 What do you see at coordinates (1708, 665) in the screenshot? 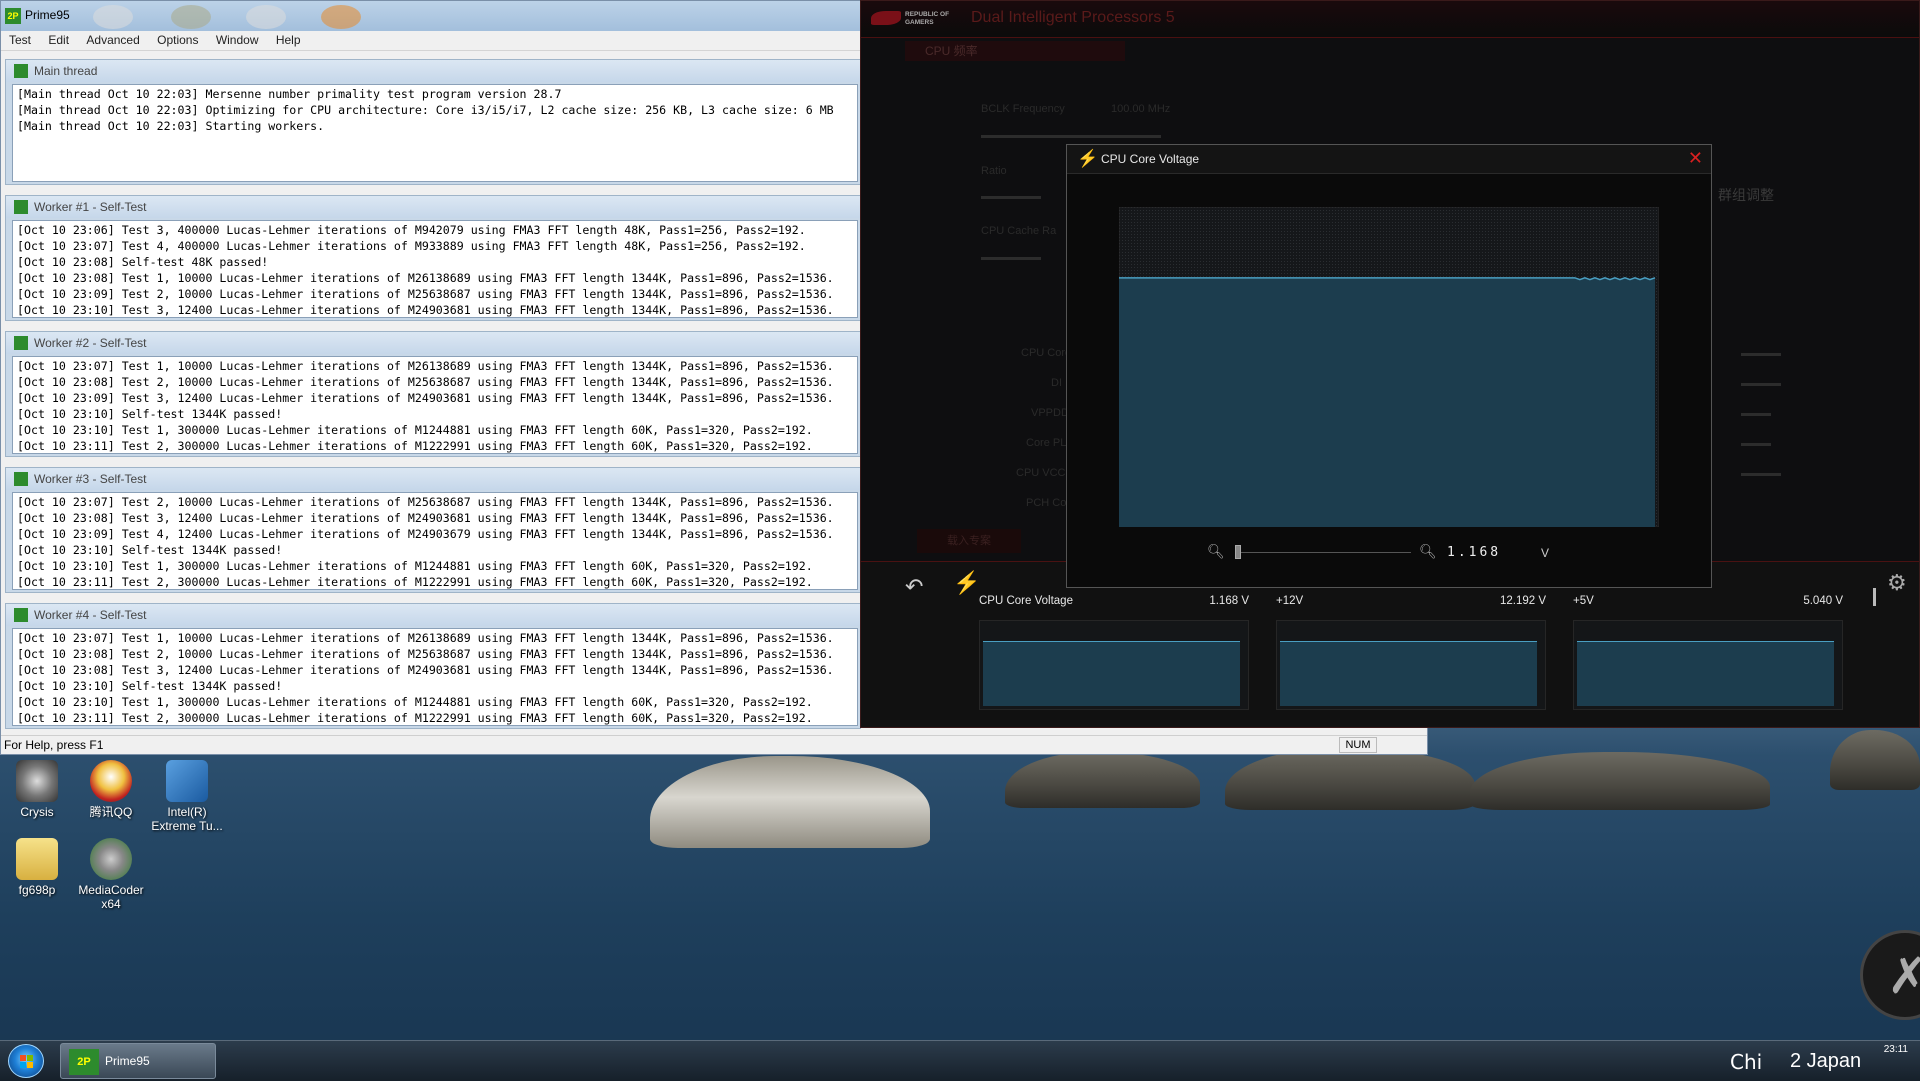
I see `monitor-sparkline` at bounding box center [1708, 665].